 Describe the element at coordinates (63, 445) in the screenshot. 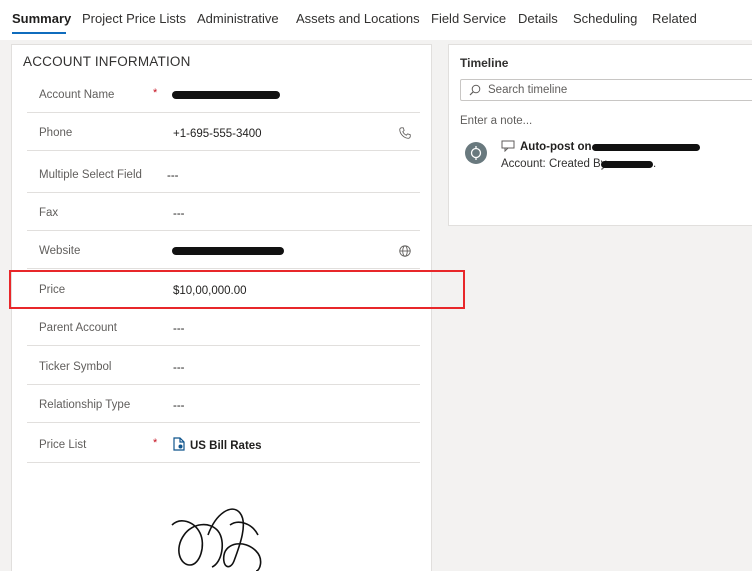

I see `field-label: Price List` at that location.